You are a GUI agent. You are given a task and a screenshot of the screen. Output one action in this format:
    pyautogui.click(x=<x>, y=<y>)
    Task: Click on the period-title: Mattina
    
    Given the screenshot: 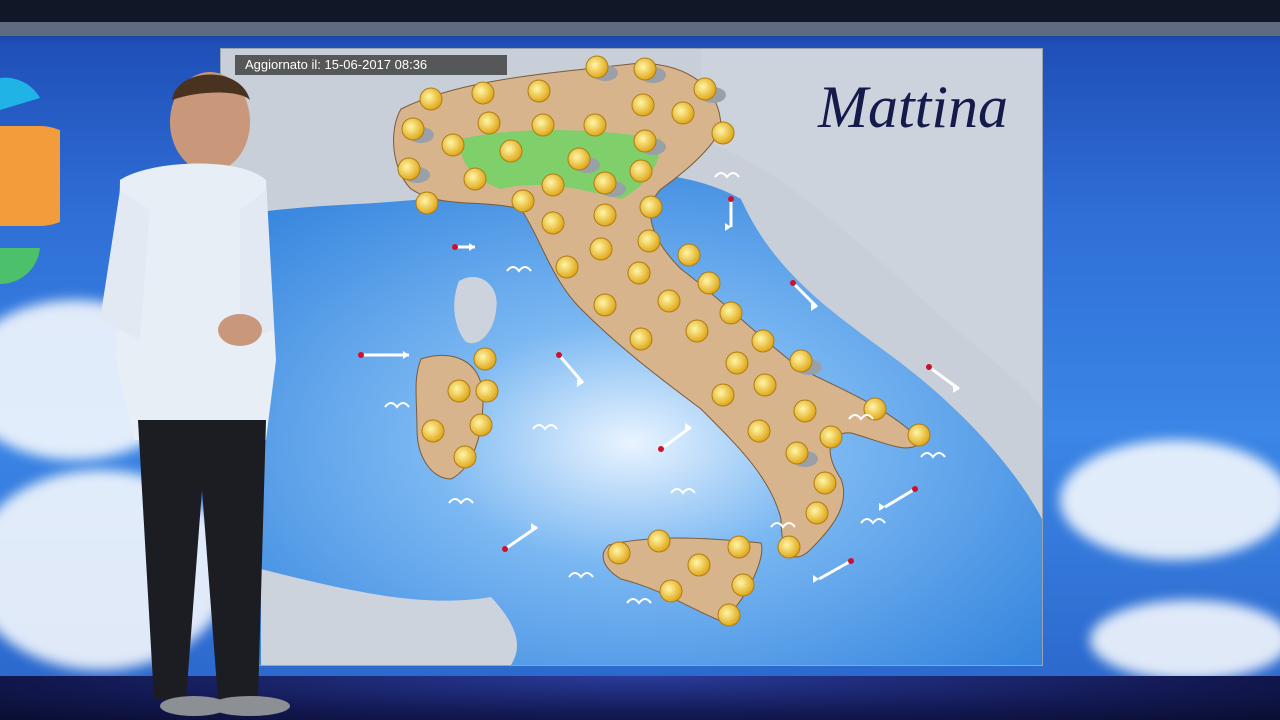 What is the action you would take?
    pyautogui.click(x=913, y=107)
    